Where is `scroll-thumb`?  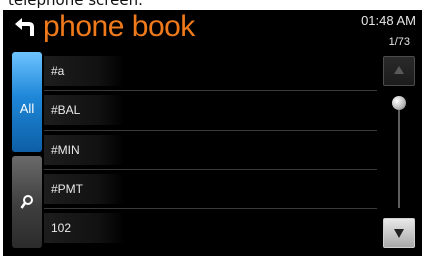
scroll-thumb is located at coordinates (399, 103).